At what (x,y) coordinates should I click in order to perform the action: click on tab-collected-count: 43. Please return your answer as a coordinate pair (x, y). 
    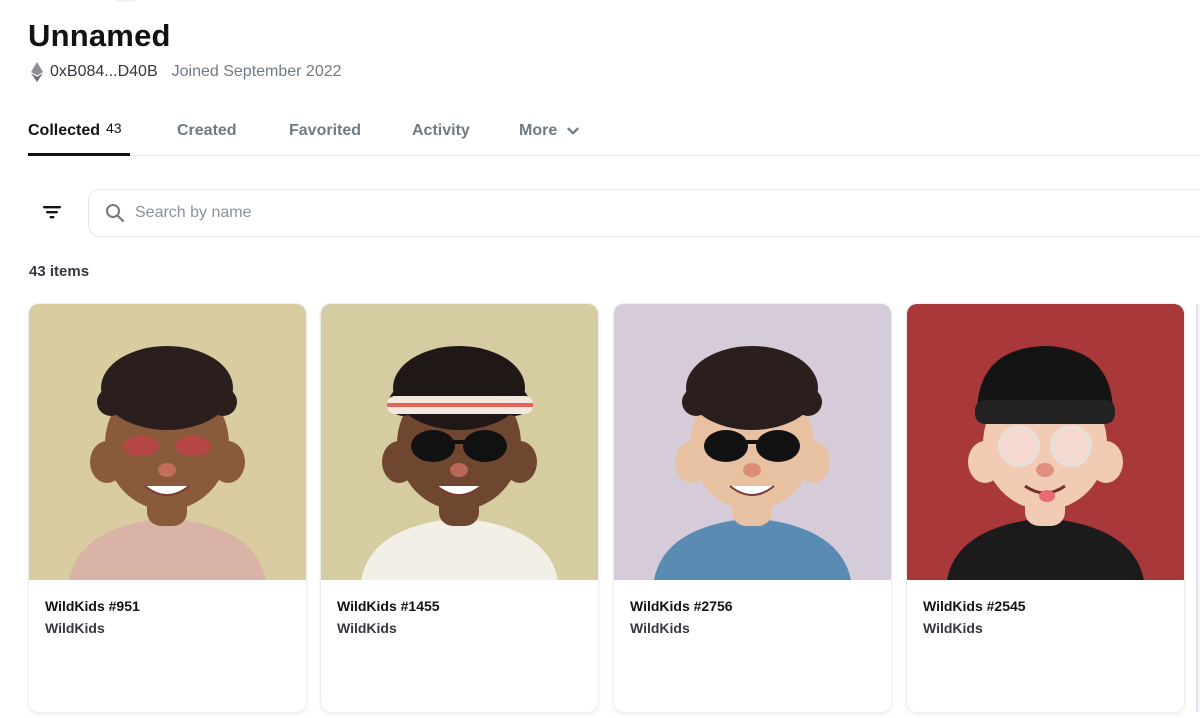
    Looking at the image, I should click on (114, 128).